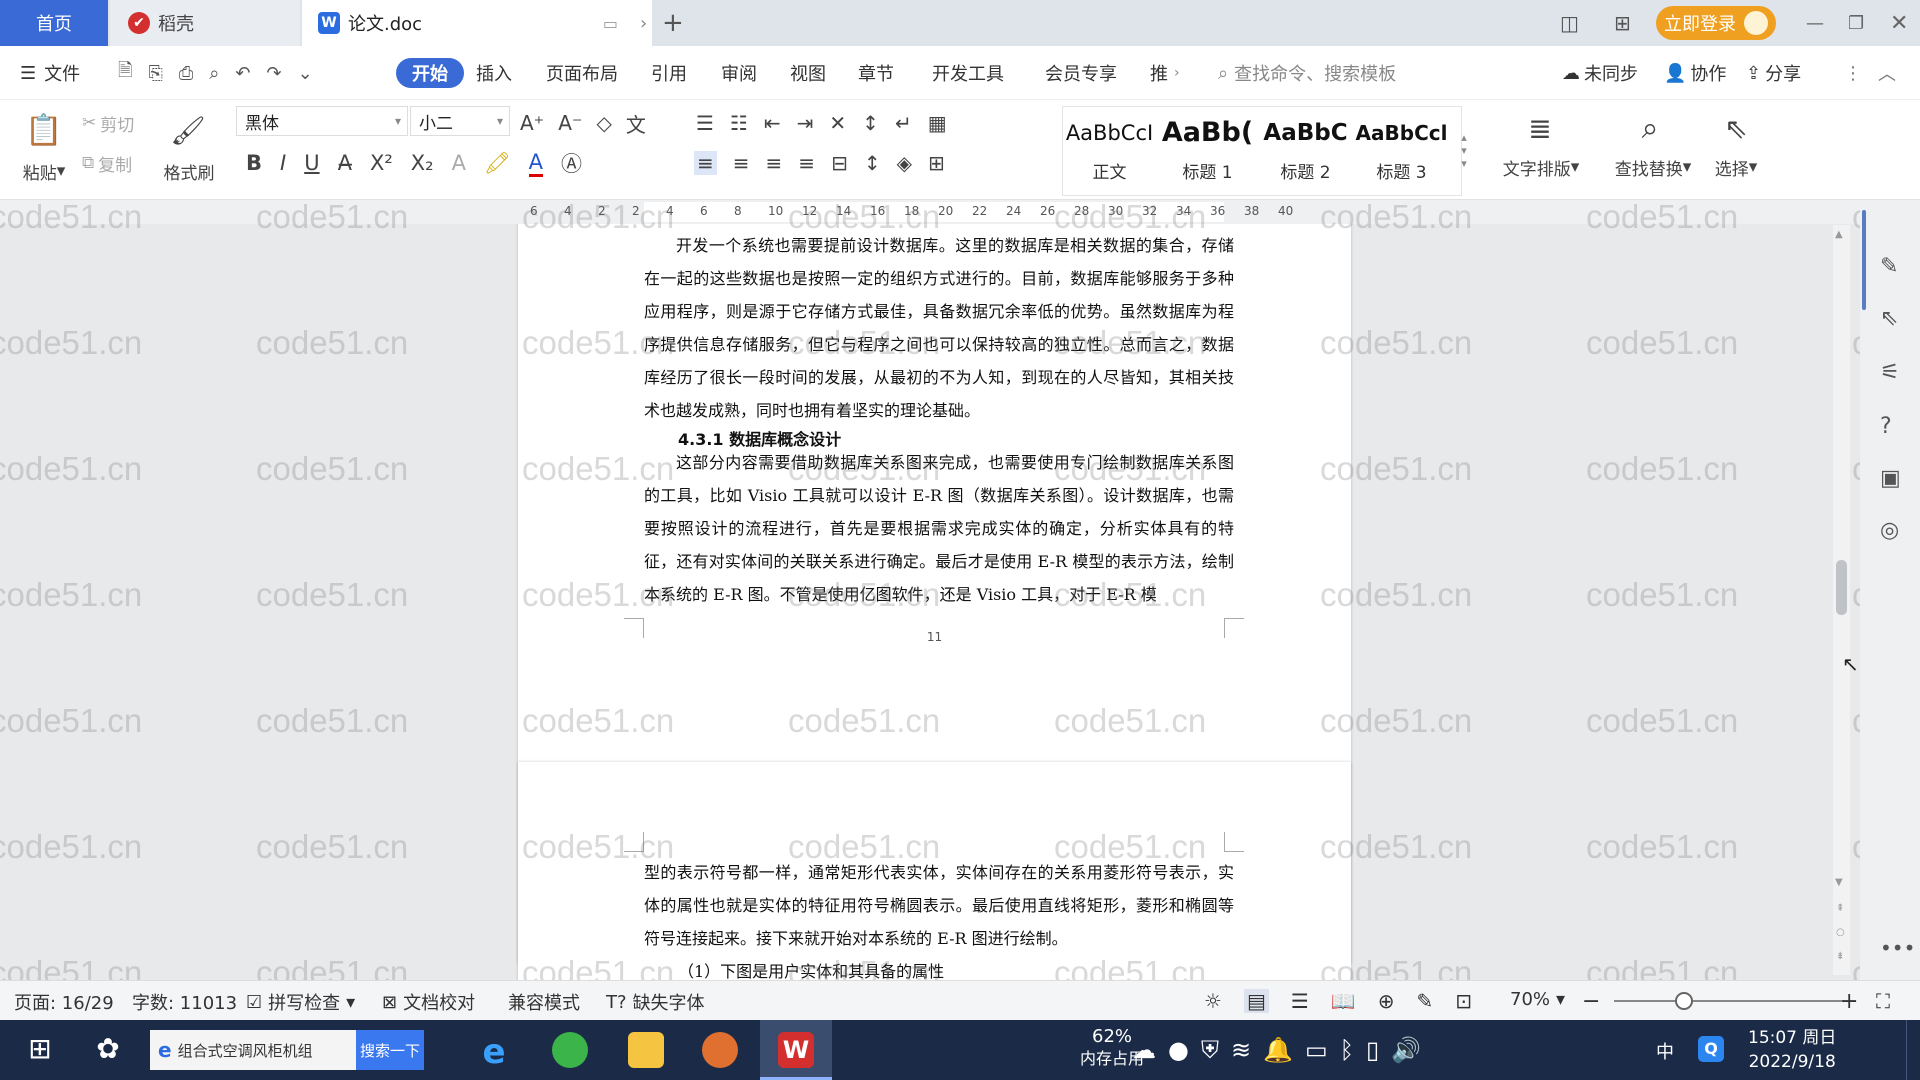  I want to click on eye-protection-icon: ☼, so click(1213, 1001).